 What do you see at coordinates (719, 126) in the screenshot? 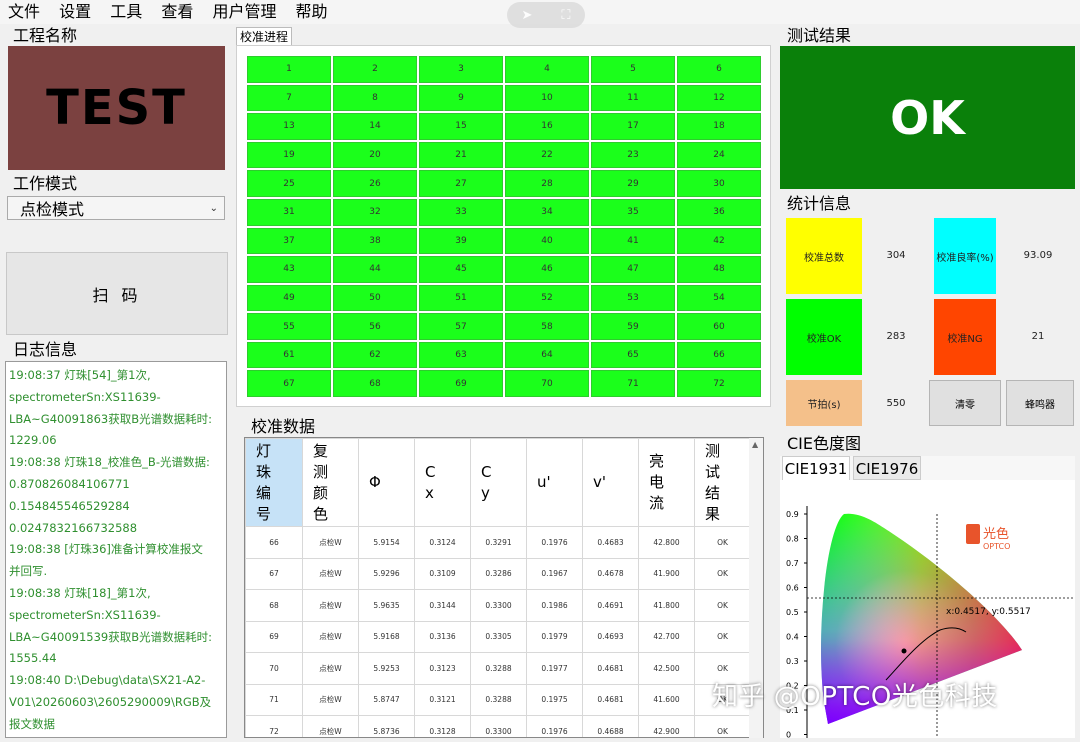
I see `led-cell: 18` at bounding box center [719, 126].